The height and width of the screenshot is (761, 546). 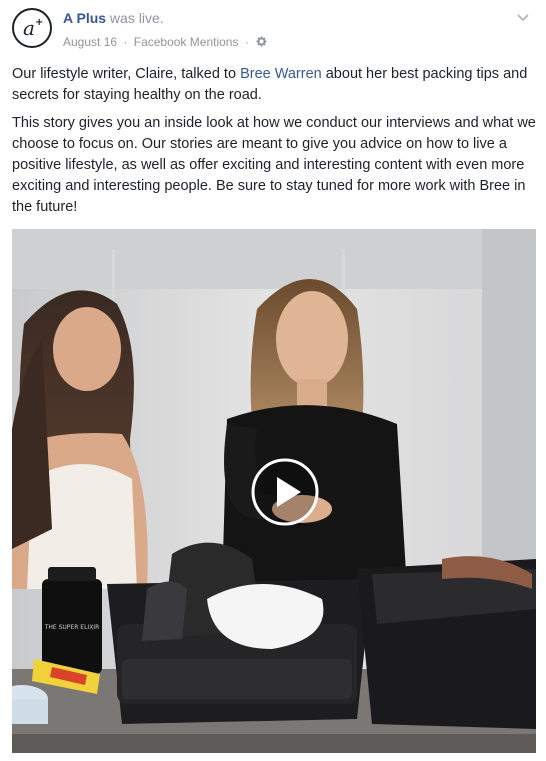 I want to click on post-title-line: A Plus was live., so click(x=113, y=18).